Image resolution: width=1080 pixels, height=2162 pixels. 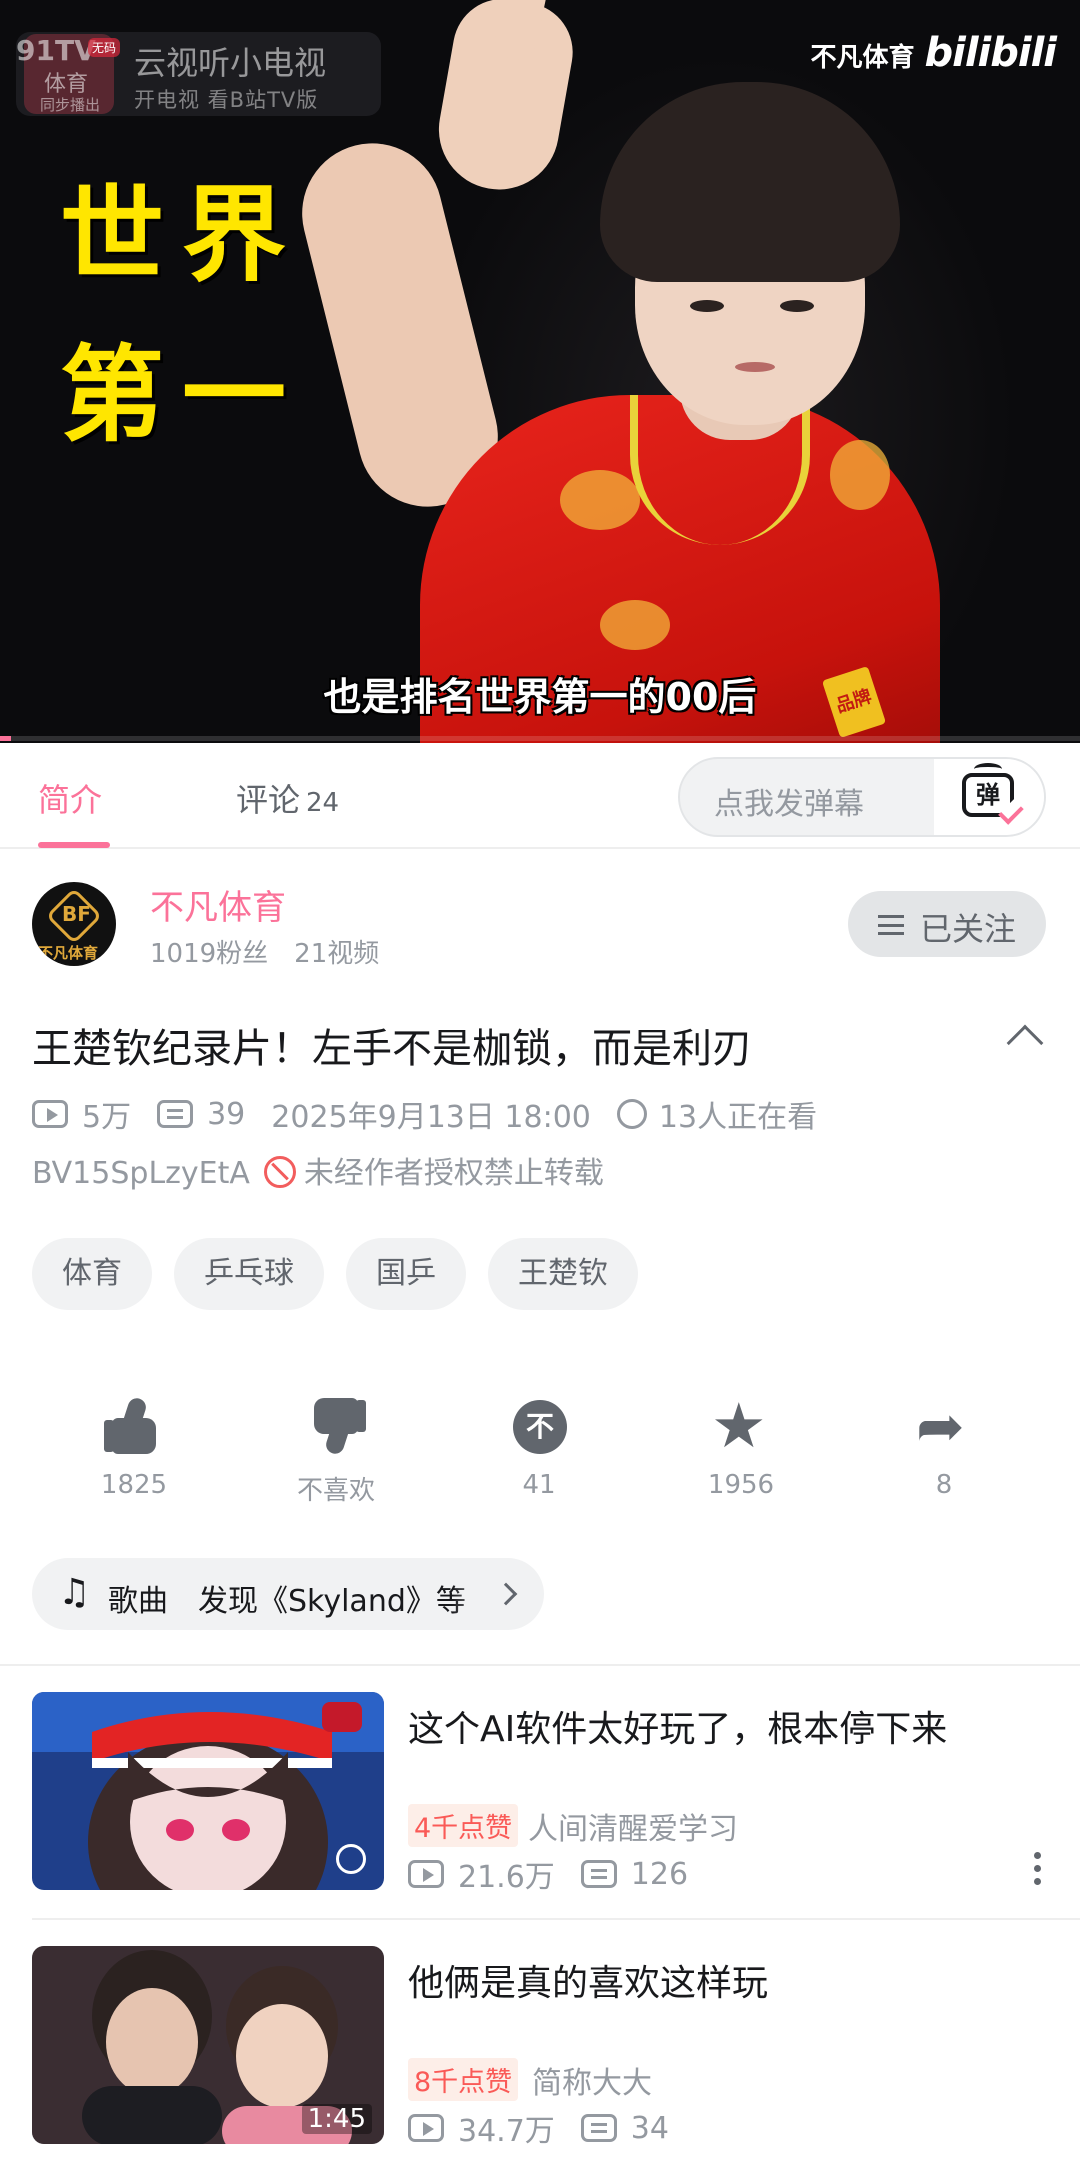 What do you see at coordinates (74, 845) in the screenshot?
I see `tab-active-indicator` at bounding box center [74, 845].